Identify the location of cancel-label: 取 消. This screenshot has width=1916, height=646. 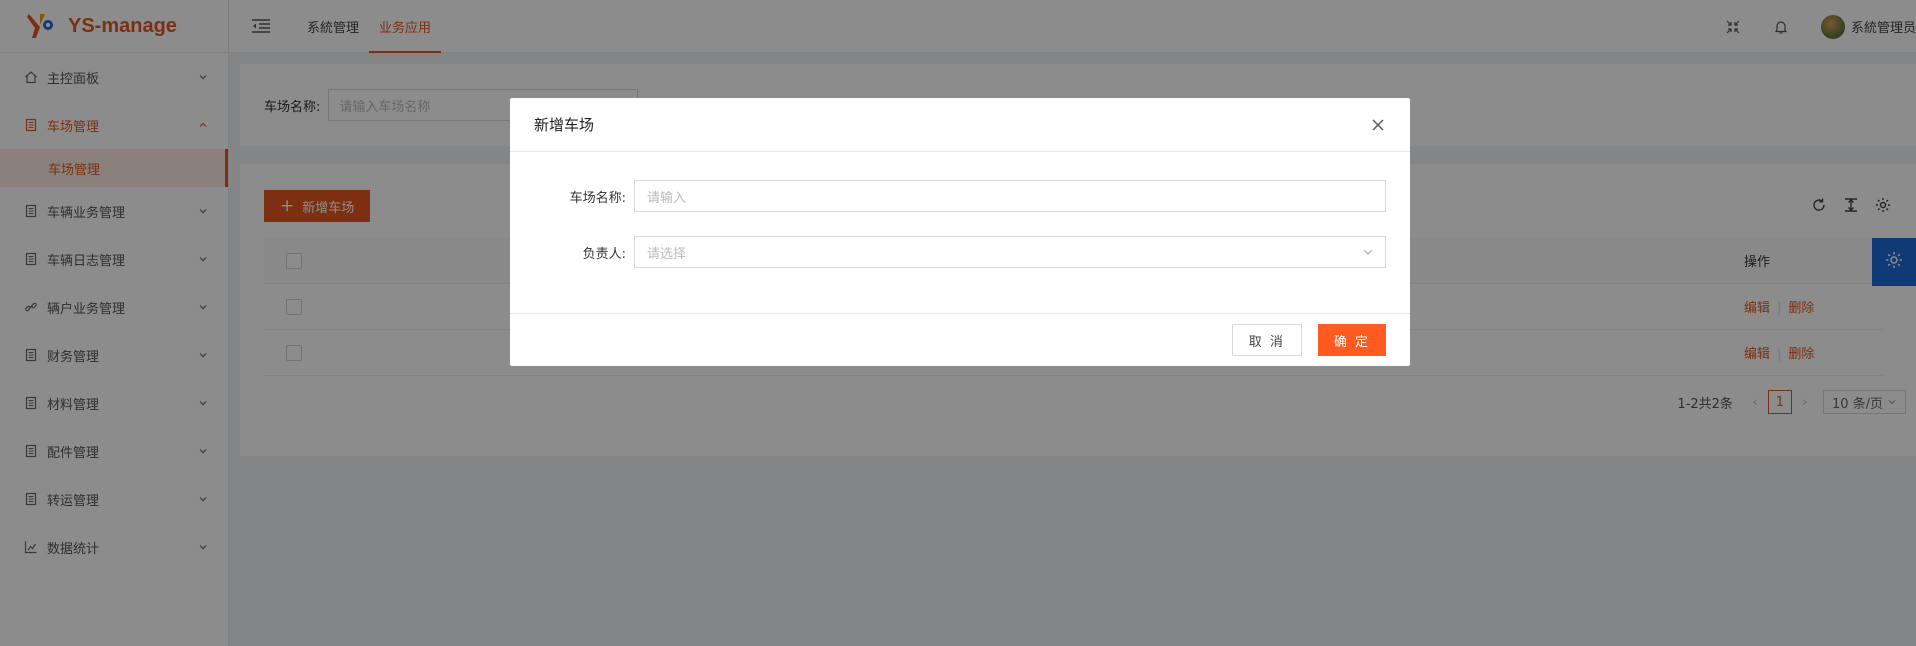
(1266, 342).